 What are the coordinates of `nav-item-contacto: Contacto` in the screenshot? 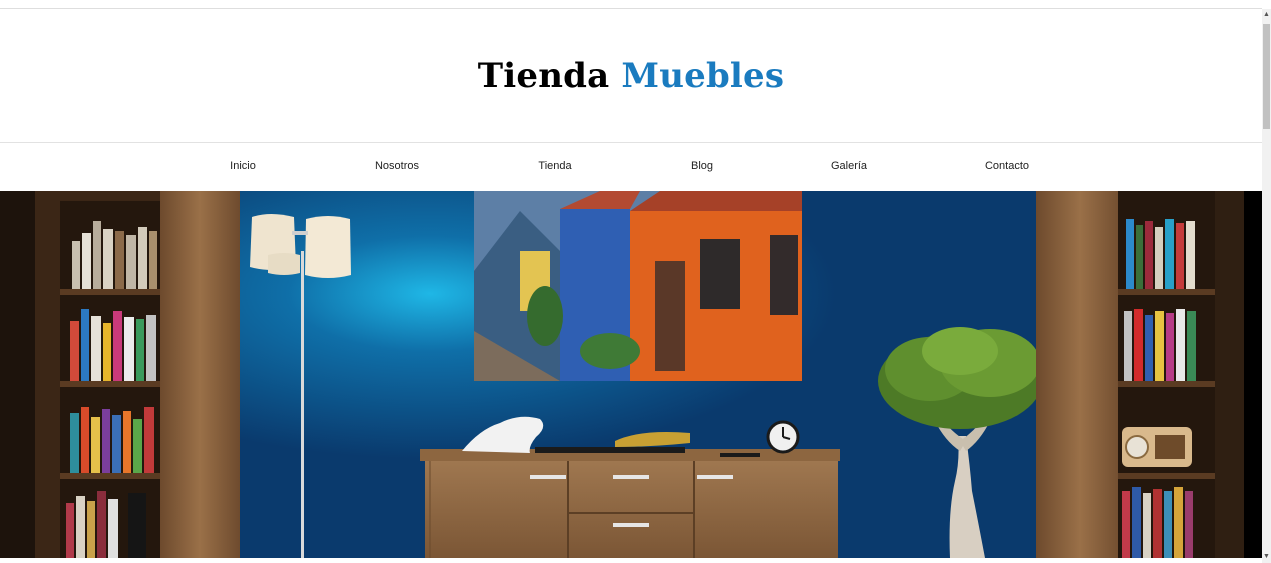 It's located at (1007, 166).